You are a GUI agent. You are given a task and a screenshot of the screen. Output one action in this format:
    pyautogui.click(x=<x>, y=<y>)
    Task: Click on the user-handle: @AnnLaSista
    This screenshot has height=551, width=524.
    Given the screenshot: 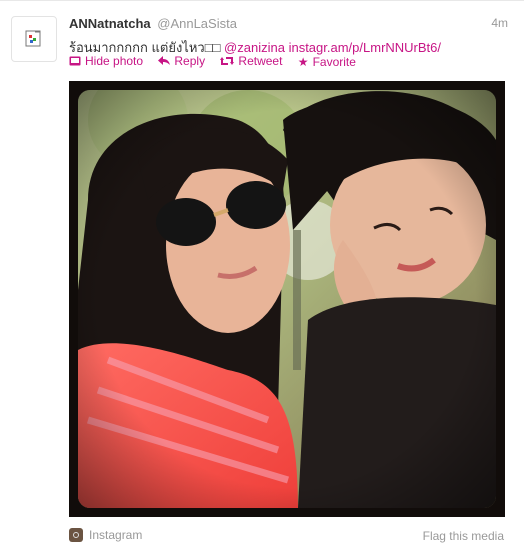 What is the action you would take?
    pyautogui.click(x=197, y=23)
    